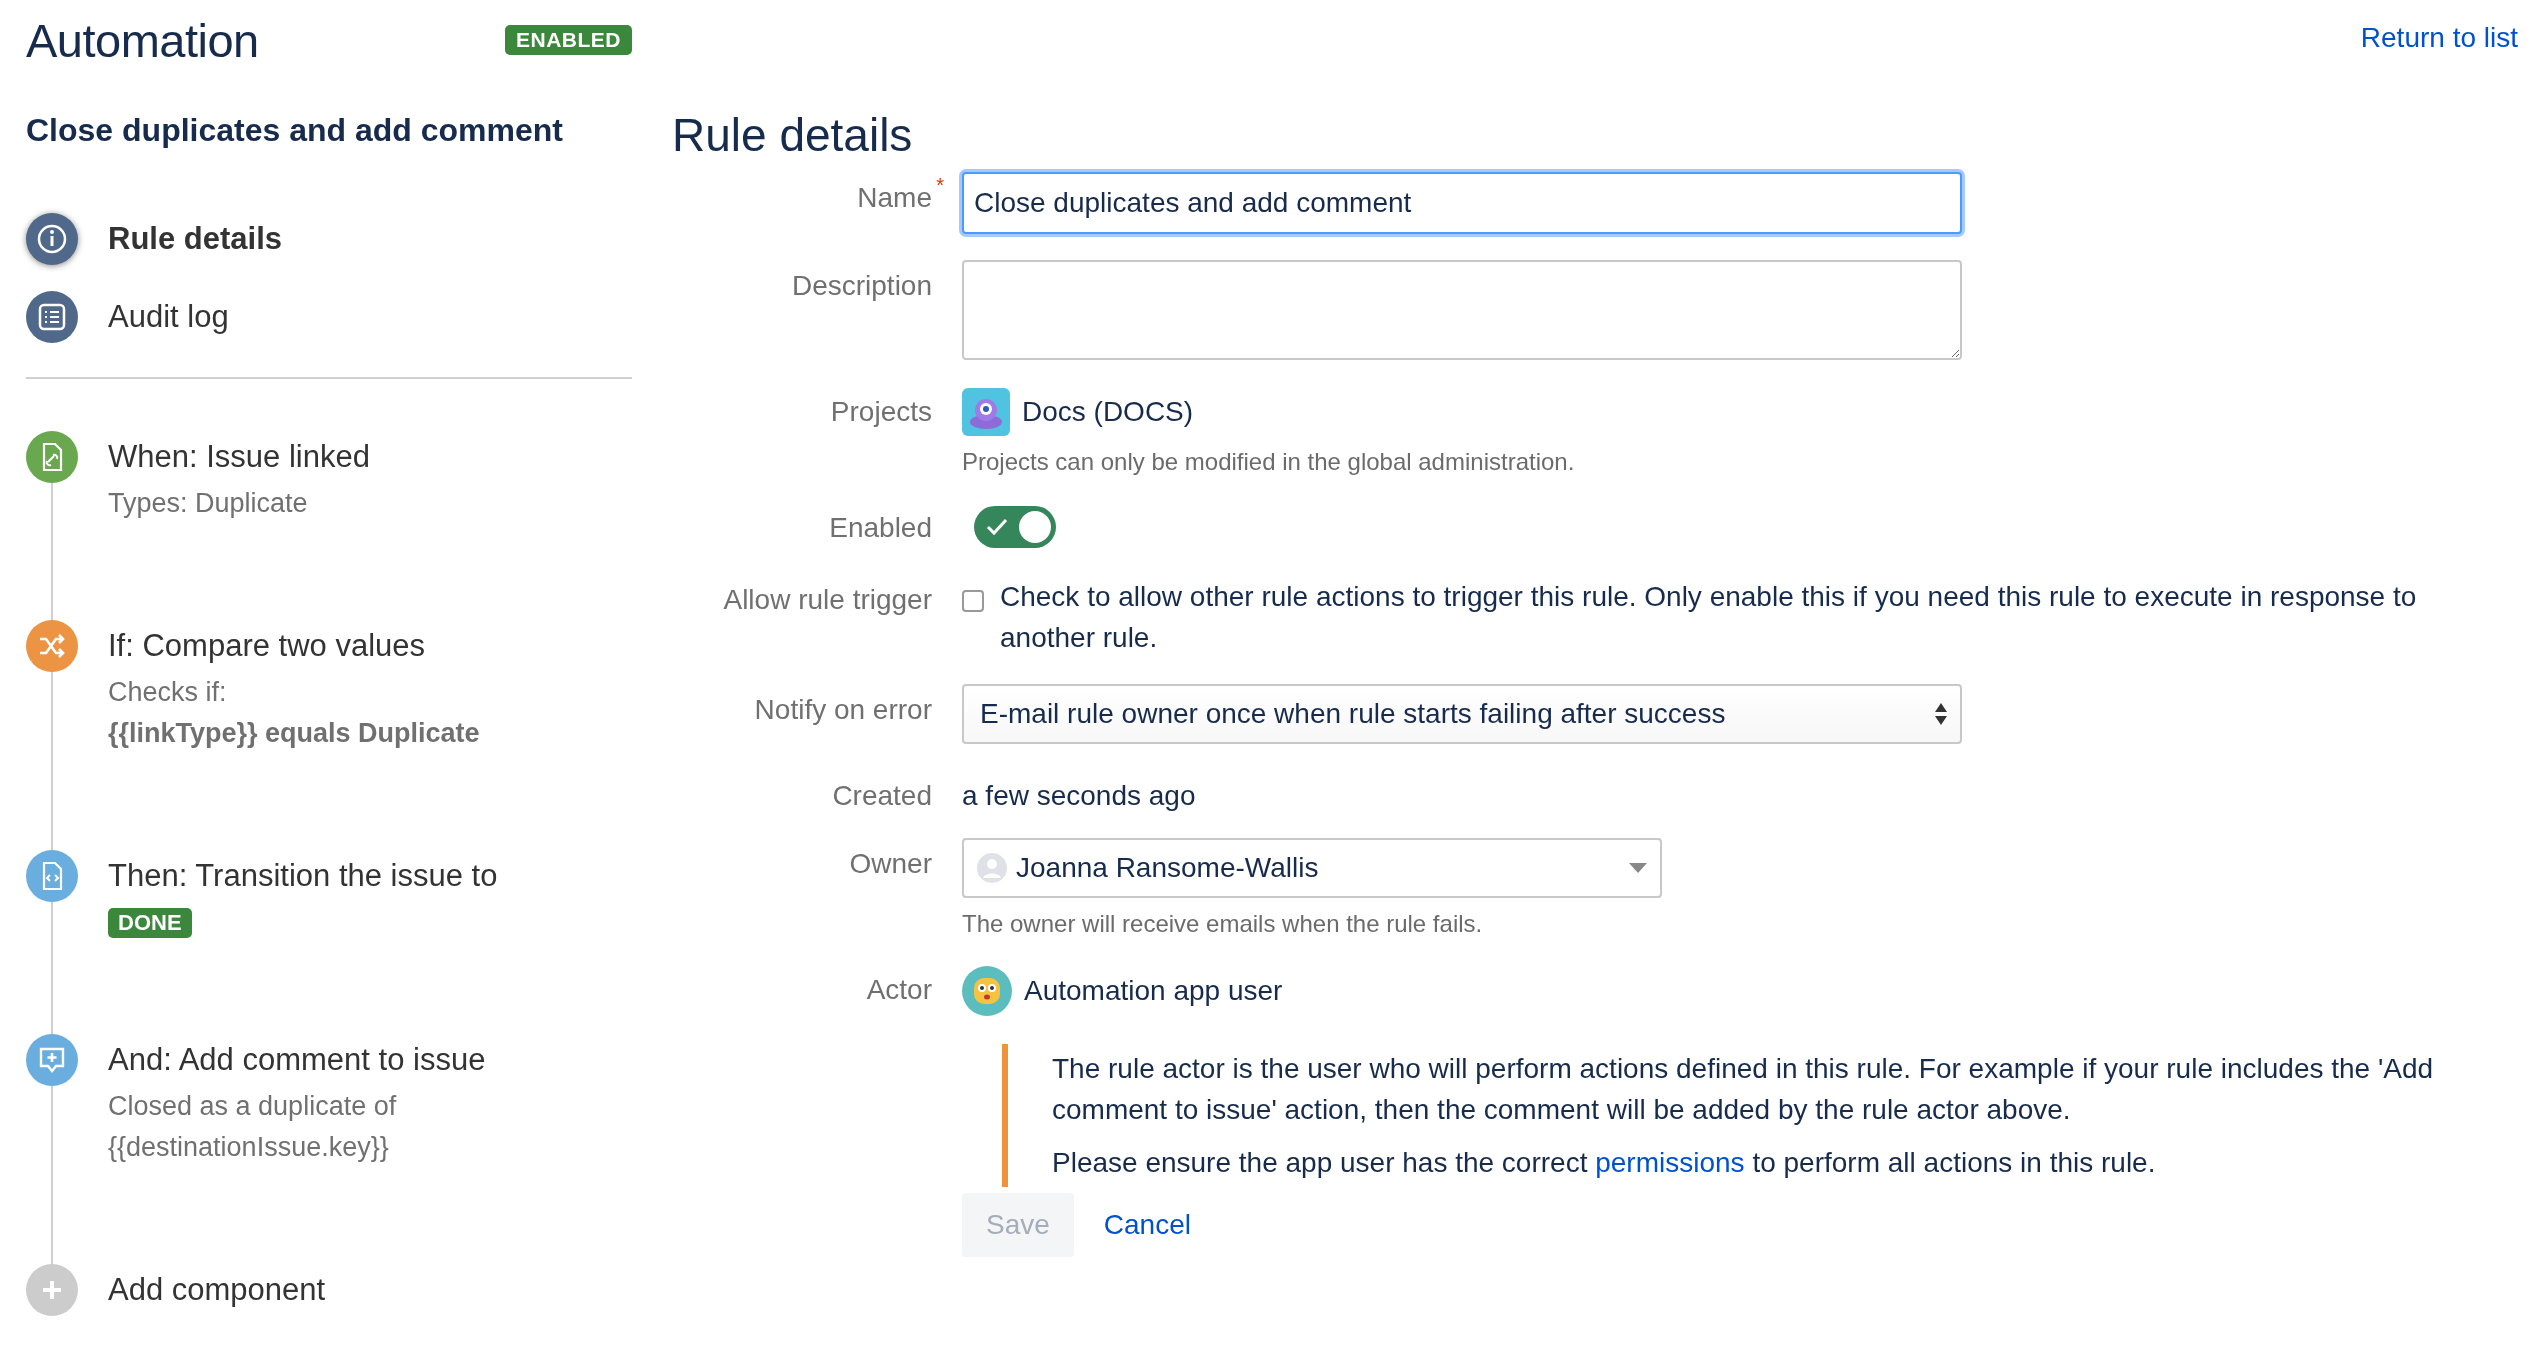 This screenshot has width=2544, height=1350. What do you see at coordinates (1462, 310) in the screenshot?
I see `description-input` at bounding box center [1462, 310].